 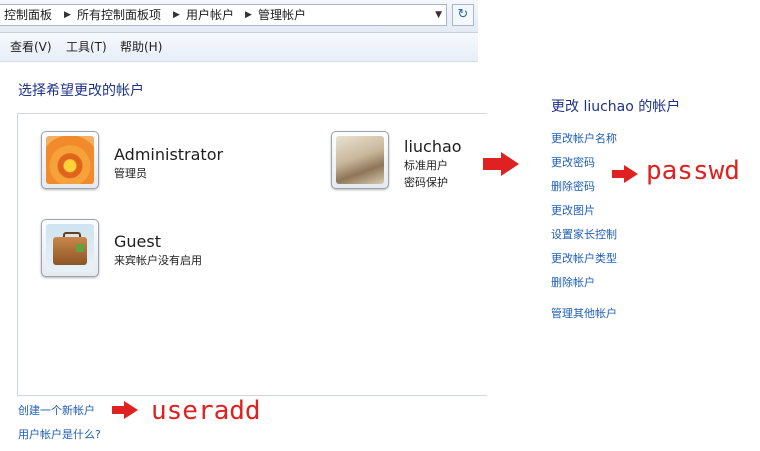 What do you see at coordinates (210, 15) in the screenshot?
I see `breadcrumb-user-accounts: 用户帐户` at bounding box center [210, 15].